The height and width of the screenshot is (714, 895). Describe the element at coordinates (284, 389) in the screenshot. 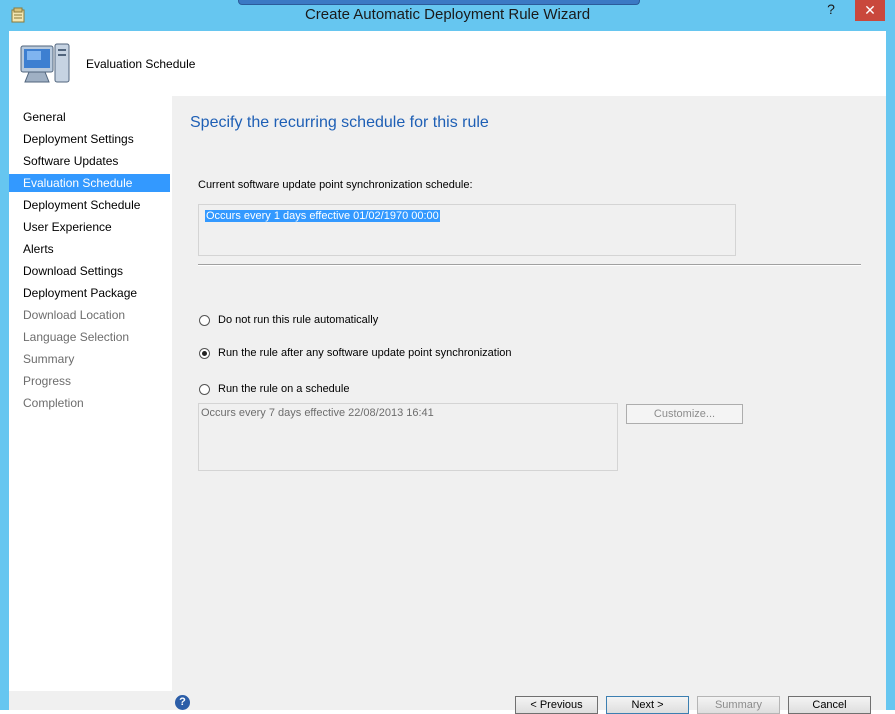

I see `radio-label: Run the rule on a schedule` at that location.